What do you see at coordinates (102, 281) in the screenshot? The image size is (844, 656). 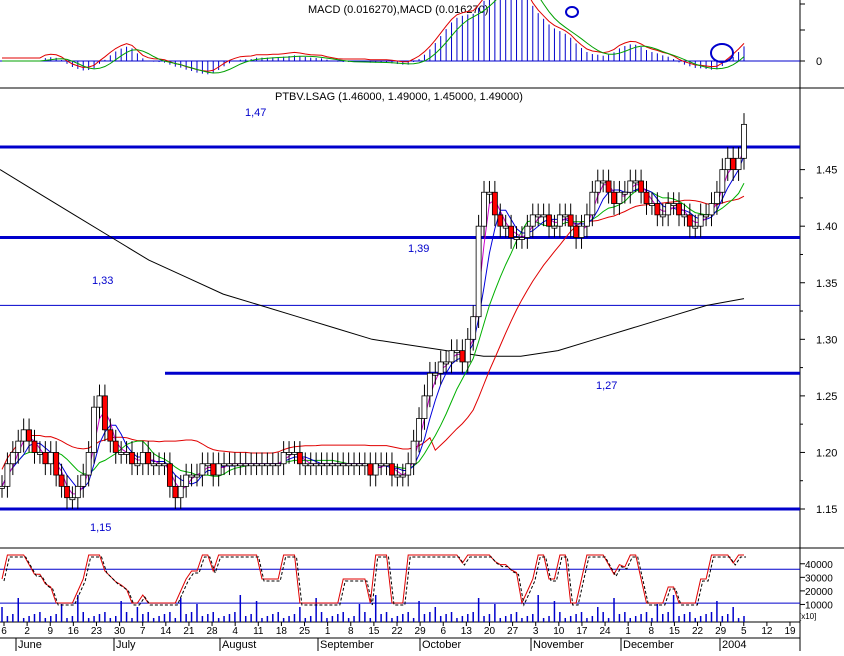 I see `level-label: 1,33` at bounding box center [102, 281].